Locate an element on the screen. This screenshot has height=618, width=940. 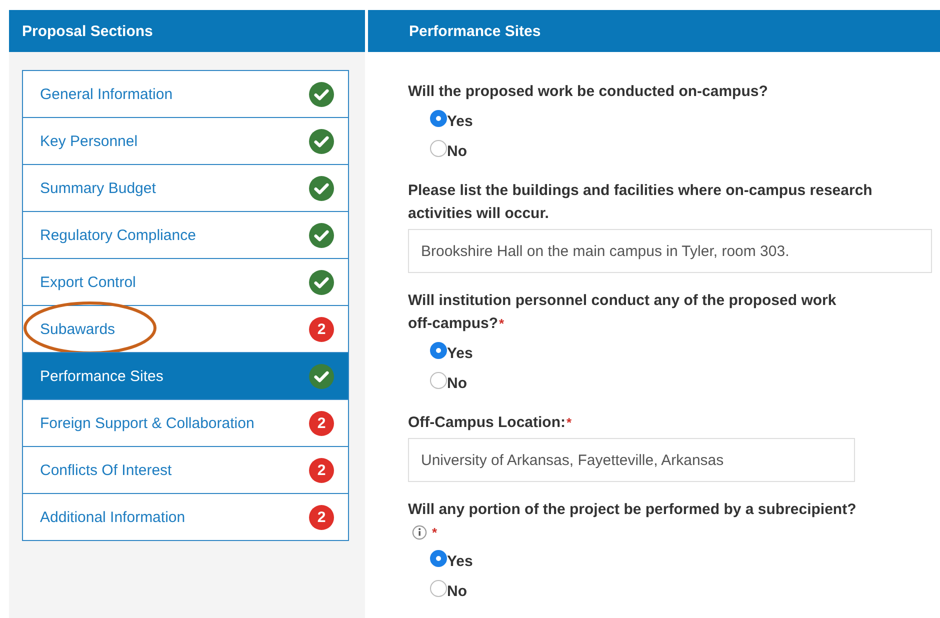
question-label: Will institution personnel conduct any of the proposed work off-campus?* is located at coordinates (623, 312).